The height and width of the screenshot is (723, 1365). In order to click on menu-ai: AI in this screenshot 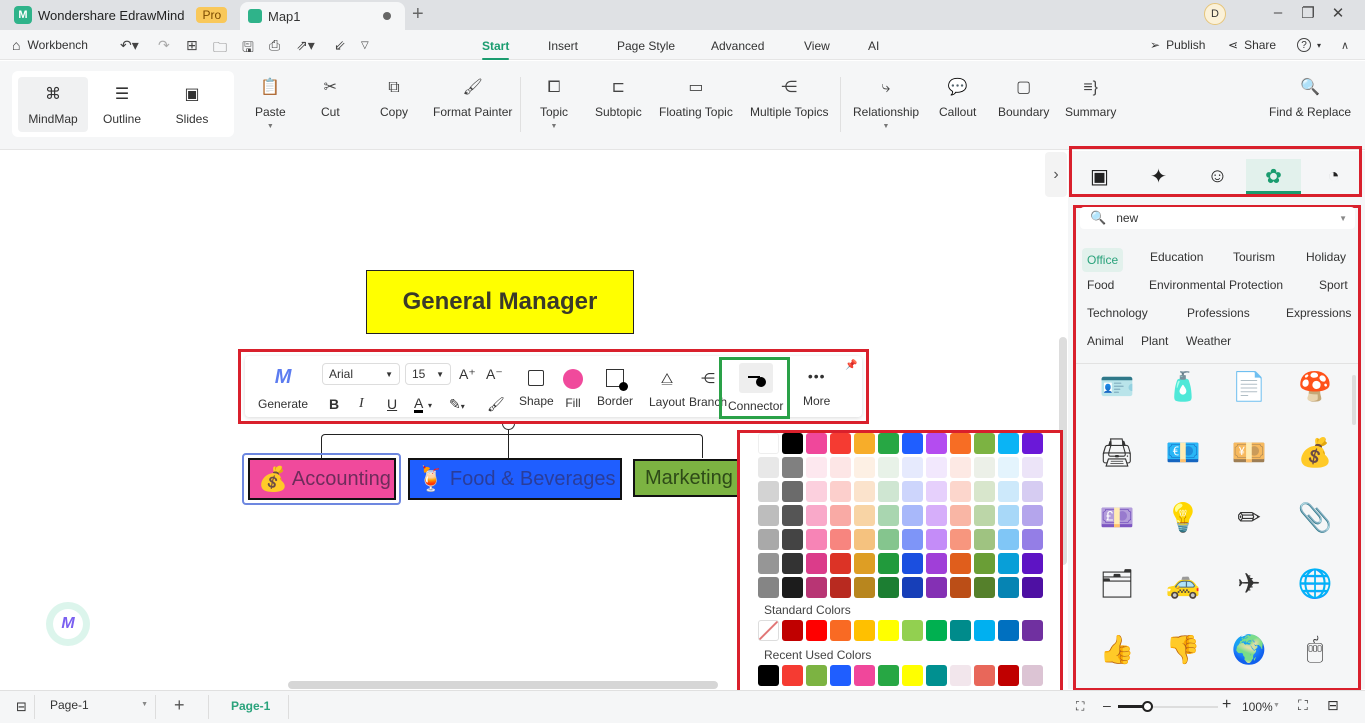, I will do `click(873, 46)`.